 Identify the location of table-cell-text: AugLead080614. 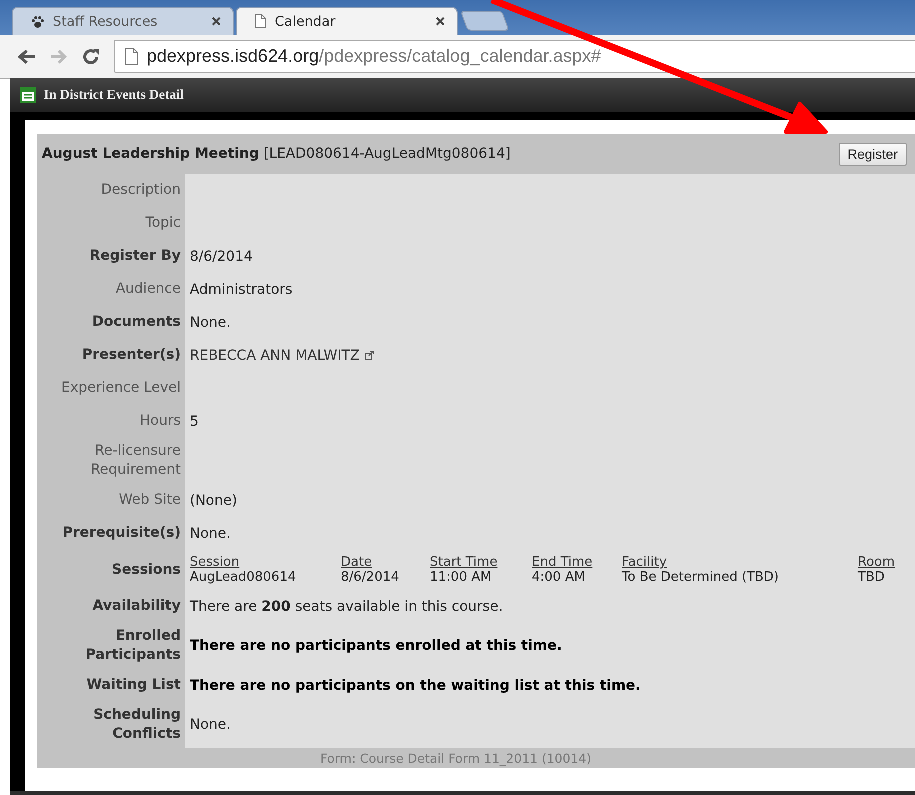
(244, 577).